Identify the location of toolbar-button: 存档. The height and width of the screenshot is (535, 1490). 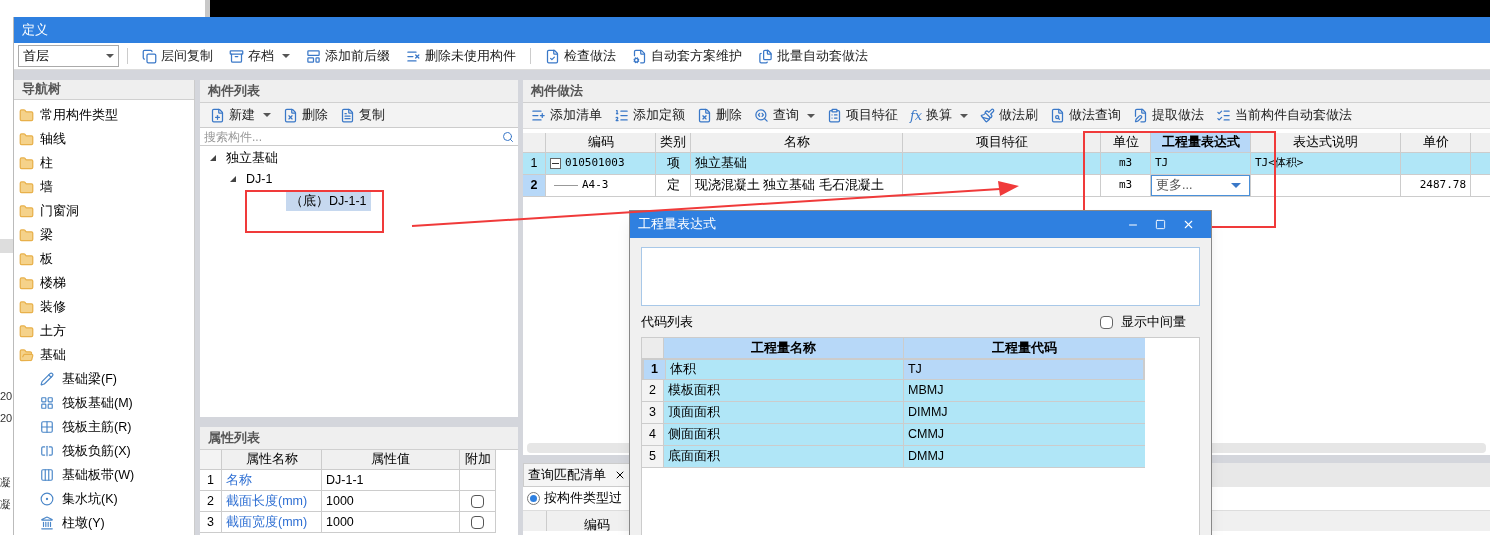
(259, 56).